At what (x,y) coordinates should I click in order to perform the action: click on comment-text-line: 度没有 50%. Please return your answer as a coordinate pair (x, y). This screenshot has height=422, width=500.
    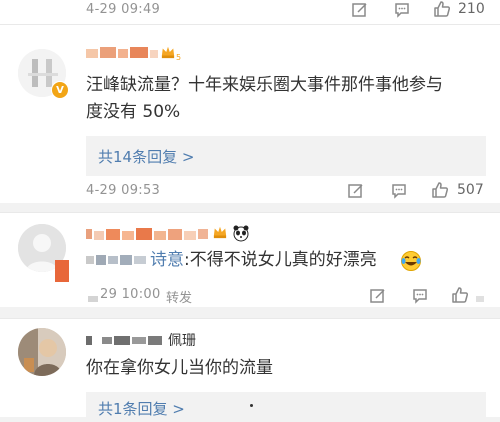
    Looking at the image, I should click on (133, 112).